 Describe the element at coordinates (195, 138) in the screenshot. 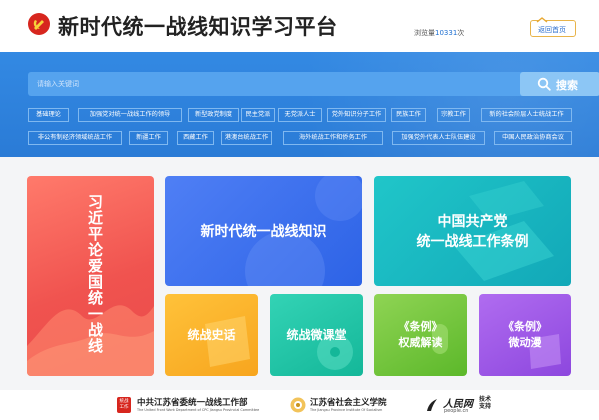

I see `tag-tibet: 西藏工作` at that location.